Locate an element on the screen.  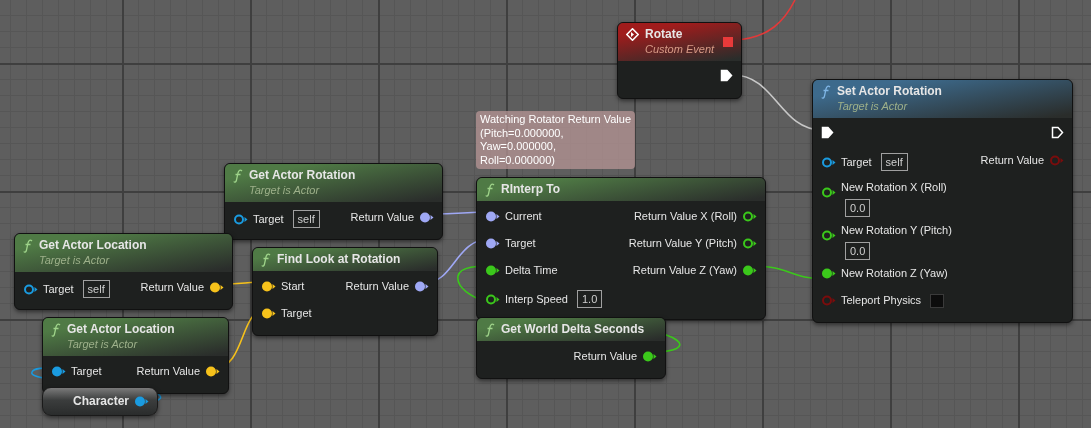
blueprint-node: Get Actor Location Target is Actor Target self Return Value is located at coordinates (123, 271).